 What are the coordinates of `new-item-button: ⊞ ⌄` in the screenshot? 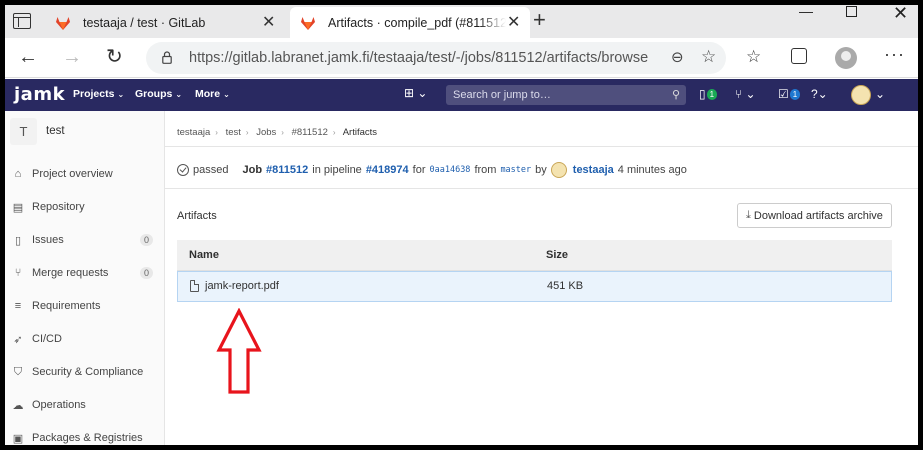 It's located at (420, 95).